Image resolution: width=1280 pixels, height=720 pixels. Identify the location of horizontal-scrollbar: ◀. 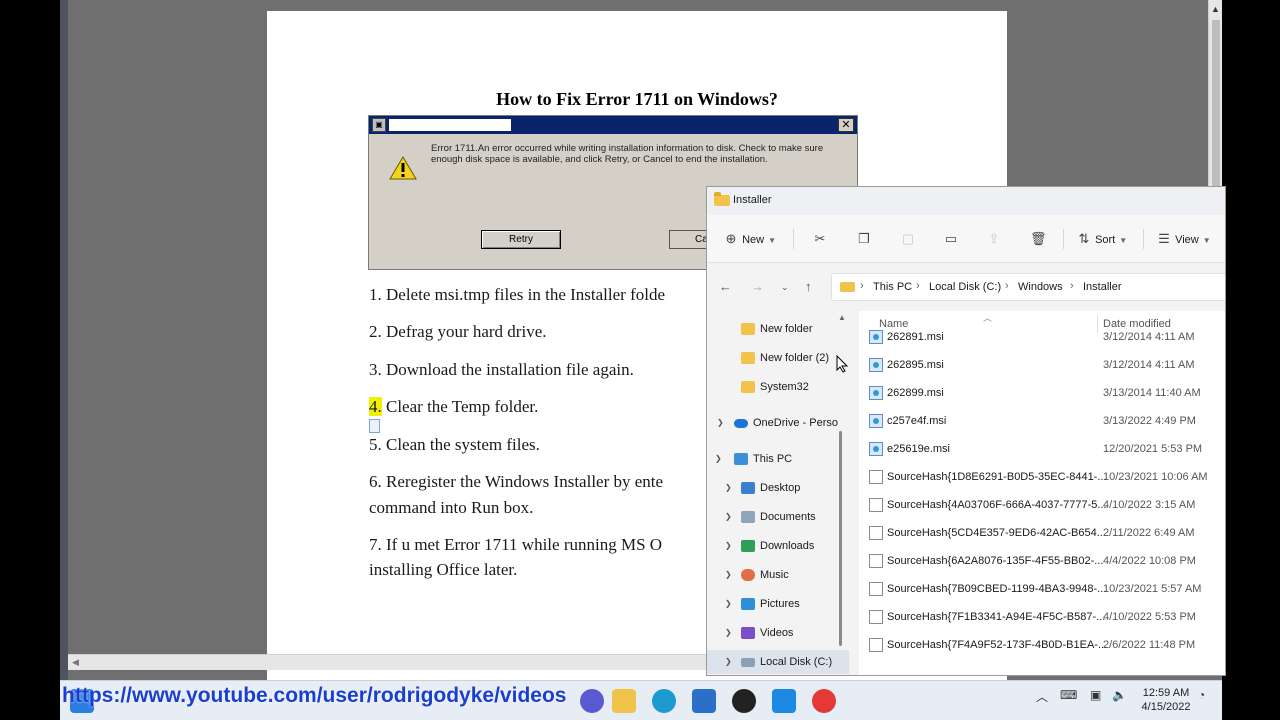
(388, 662).